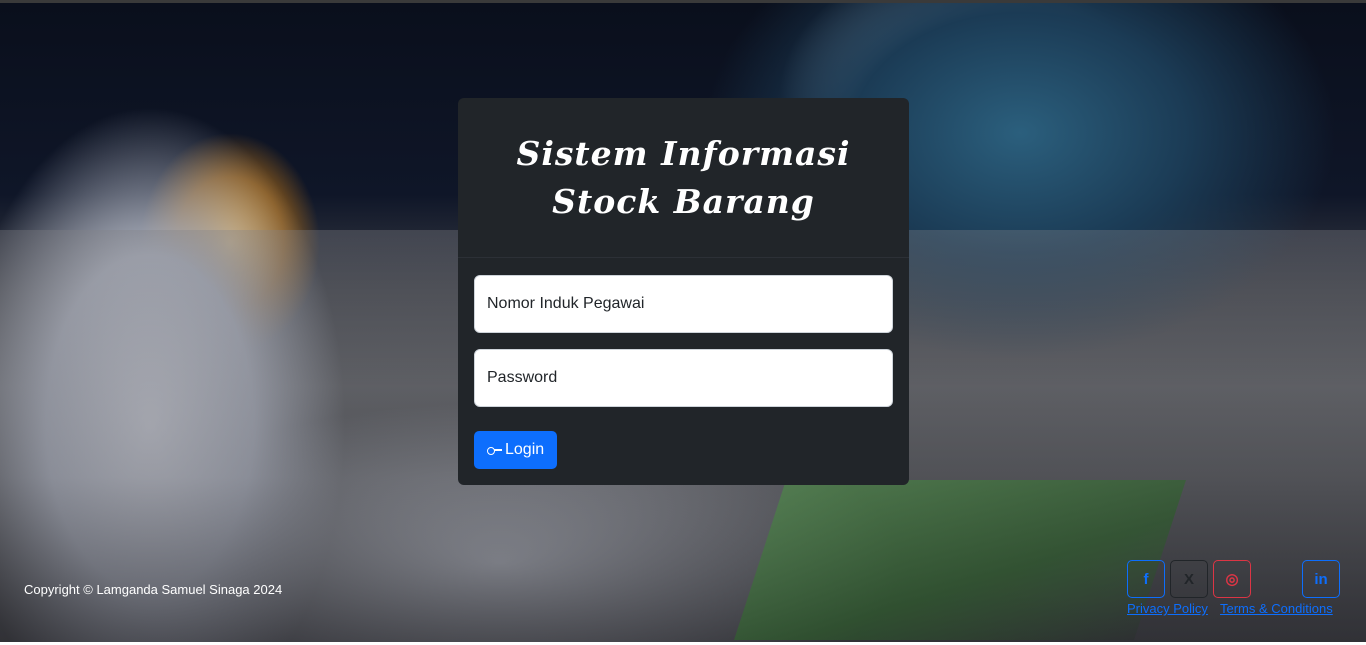 The width and height of the screenshot is (1366, 645). I want to click on password-input: Password, so click(683, 378).